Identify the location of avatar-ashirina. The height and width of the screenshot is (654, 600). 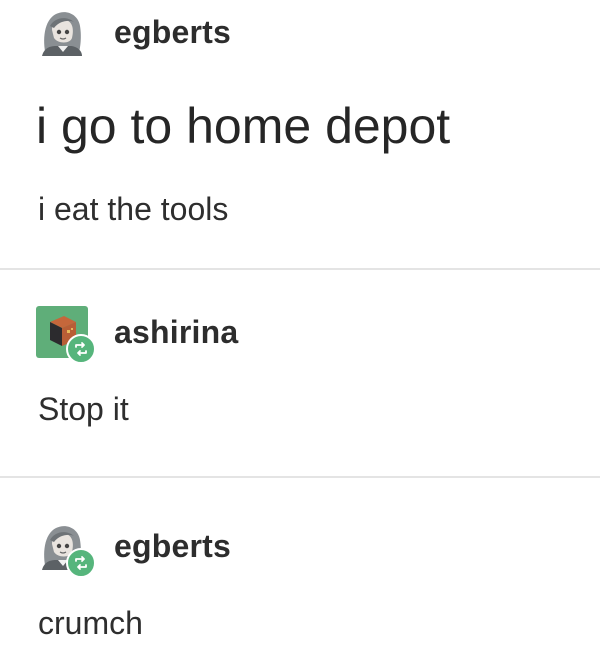
(66, 335).